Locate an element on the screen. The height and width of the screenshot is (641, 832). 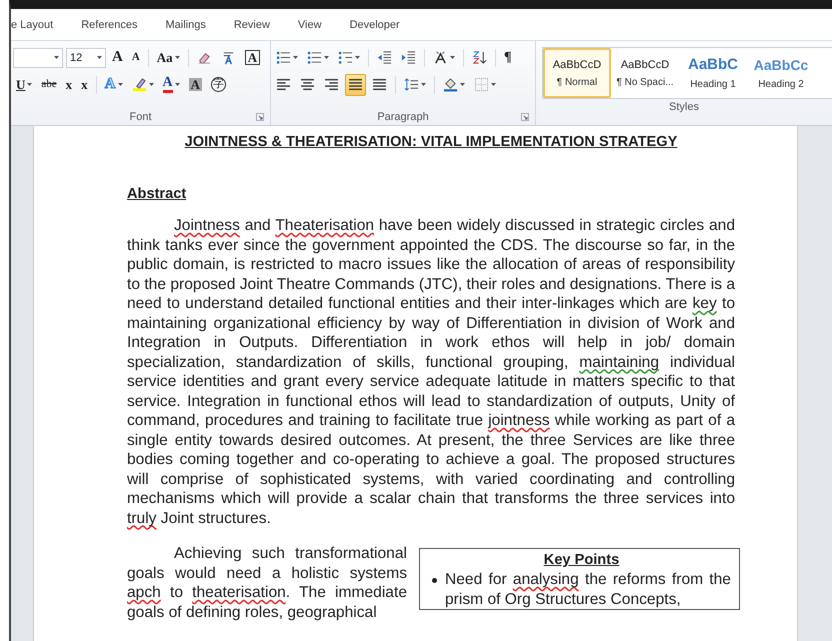
align-left-icon is located at coordinates (283, 84).